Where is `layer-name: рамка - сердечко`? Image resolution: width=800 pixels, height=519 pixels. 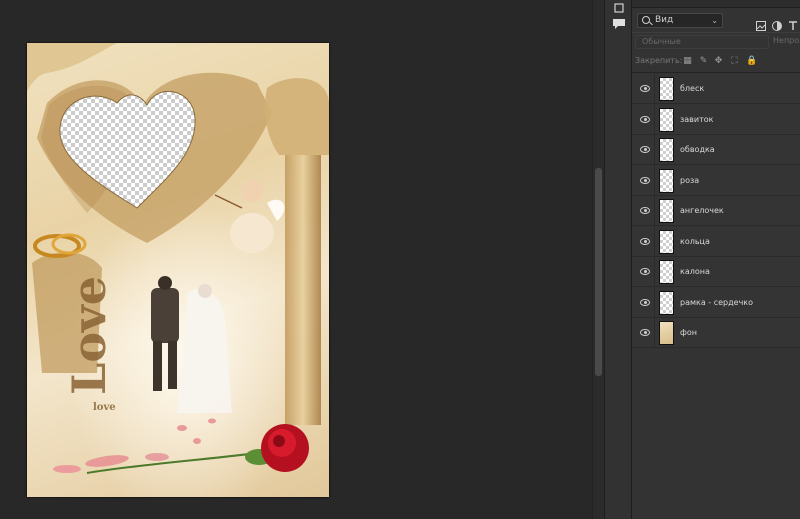
layer-name: рамка - сердечко is located at coordinates (717, 302).